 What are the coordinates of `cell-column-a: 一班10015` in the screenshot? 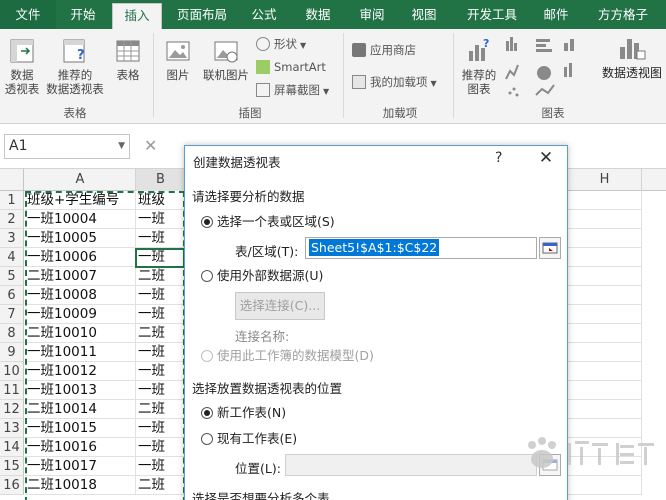 It's located at (80, 428).